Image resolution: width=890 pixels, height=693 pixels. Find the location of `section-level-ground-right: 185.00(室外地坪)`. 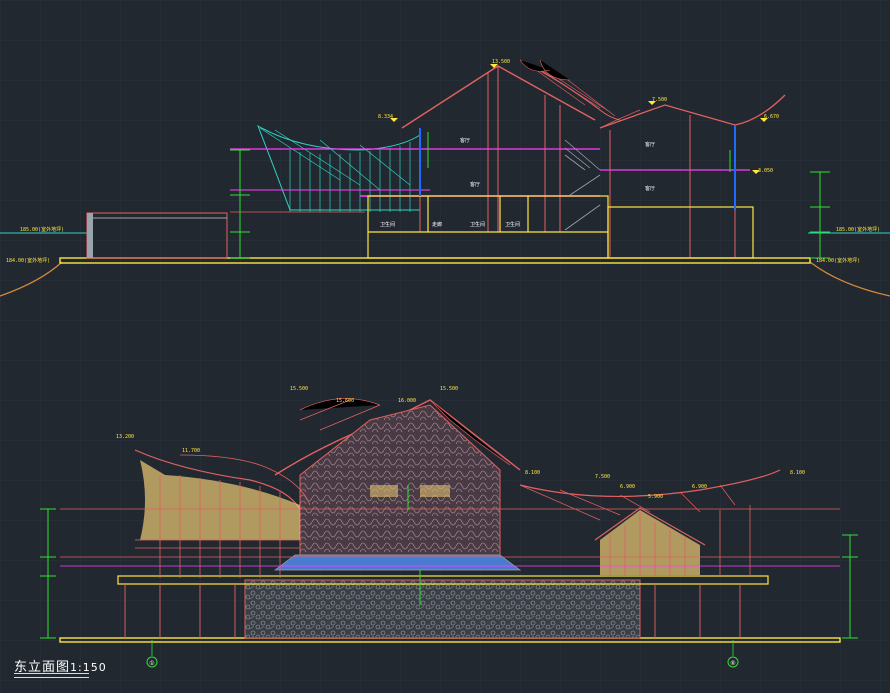

section-level-ground-right: 185.00(室外地坪) is located at coordinates (858, 229).